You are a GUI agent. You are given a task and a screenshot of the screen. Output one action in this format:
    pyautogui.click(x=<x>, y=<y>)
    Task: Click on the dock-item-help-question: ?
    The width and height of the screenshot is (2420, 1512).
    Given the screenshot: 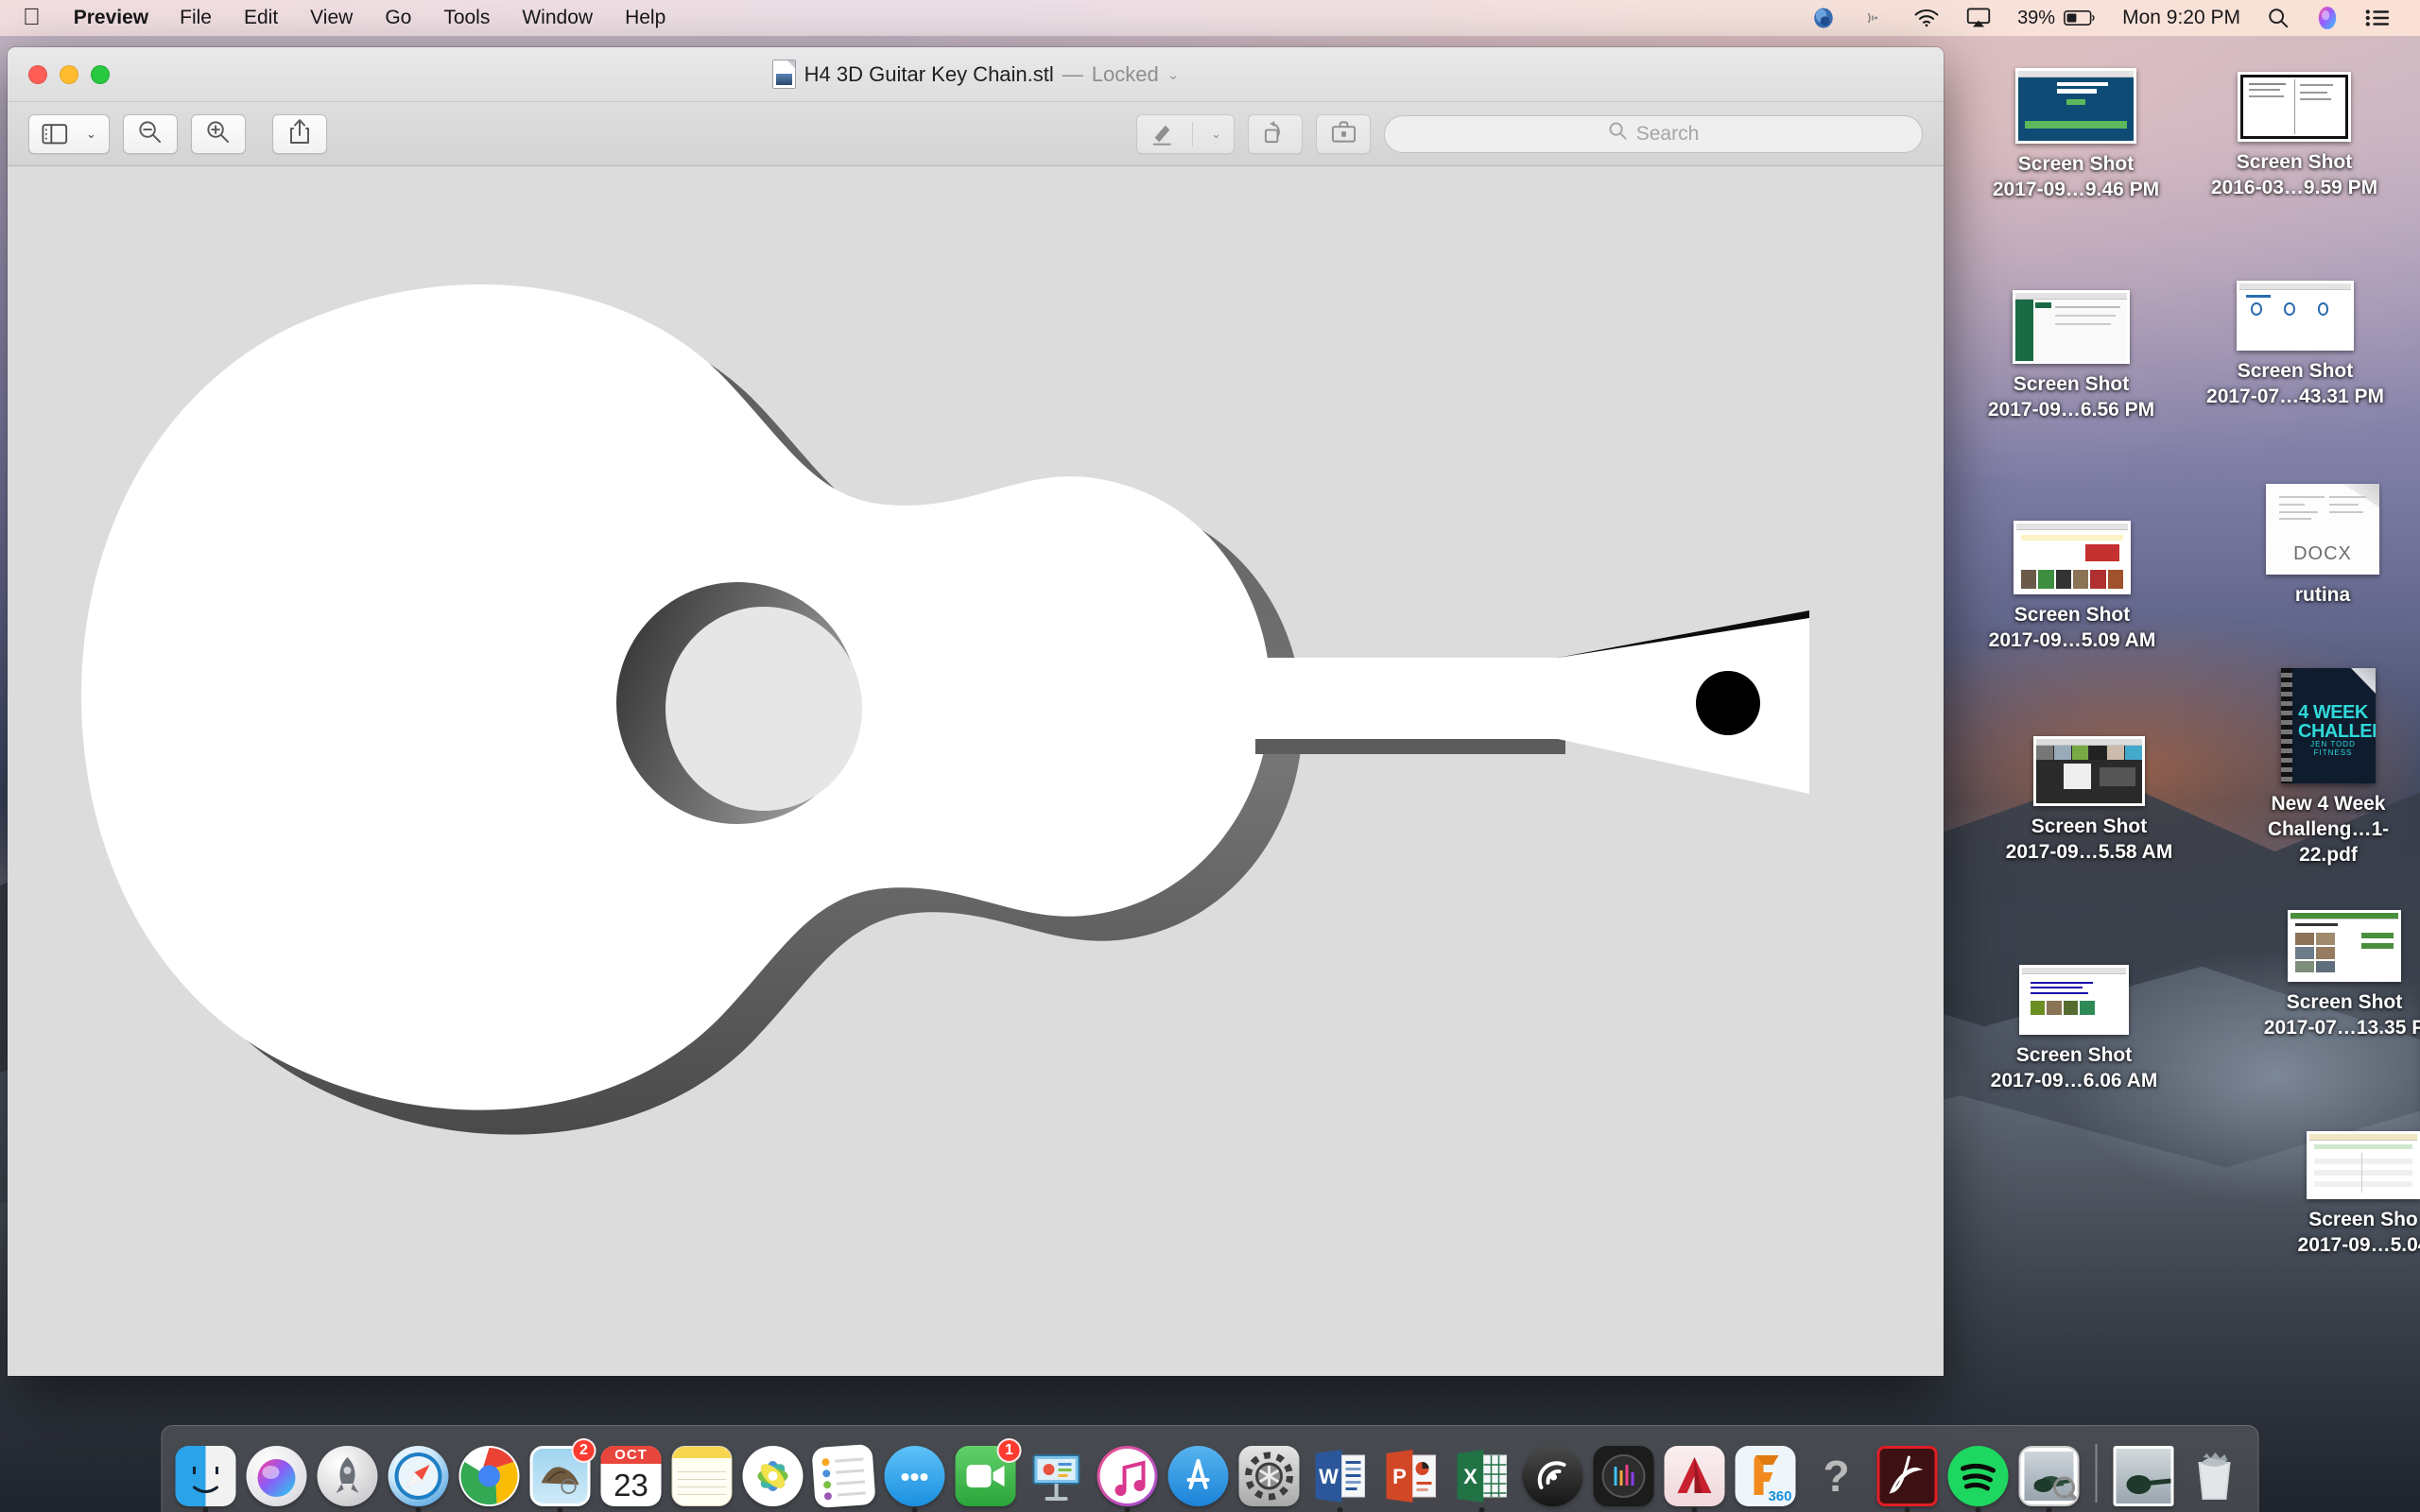 What is the action you would take?
    pyautogui.click(x=1837, y=1474)
    